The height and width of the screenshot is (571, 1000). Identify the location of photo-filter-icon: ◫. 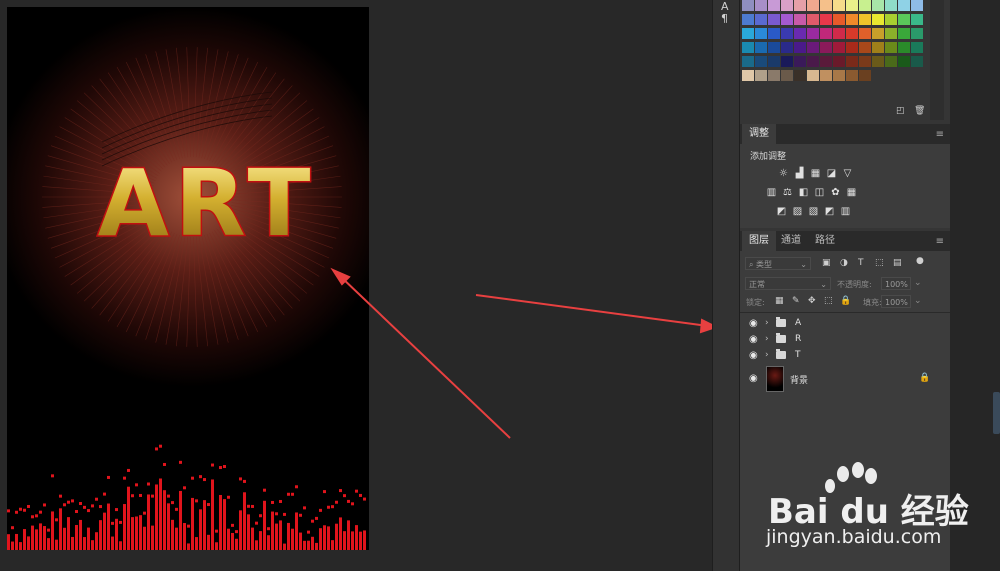
(819, 193).